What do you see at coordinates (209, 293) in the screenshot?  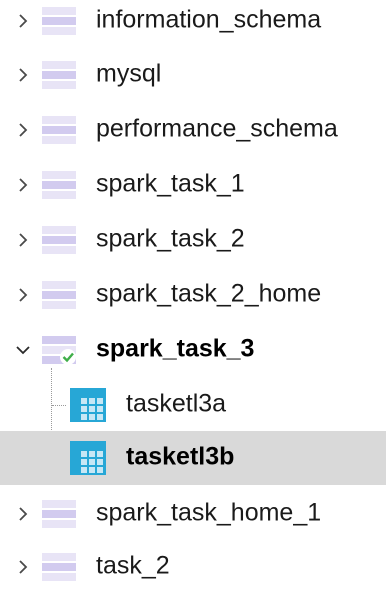 I see `tree-item-label: spark_task_2_home` at bounding box center [209, 293].